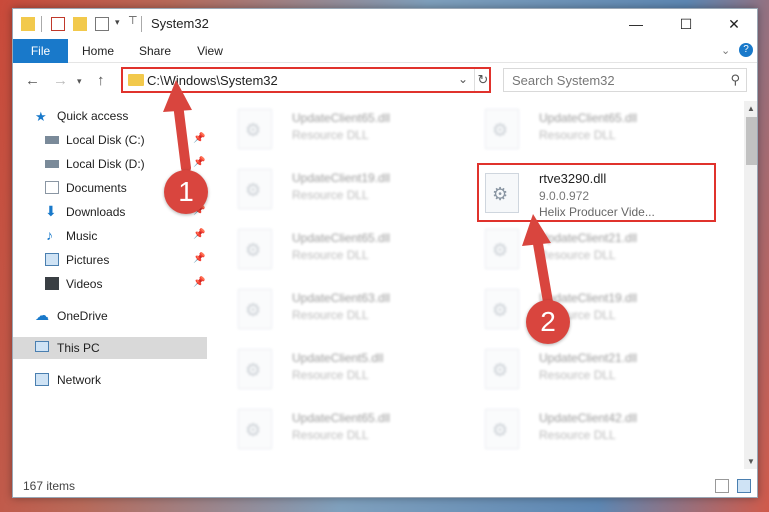 The height and width of the screenshot is (512, 769). Describe the element at coordinates (40, 51) in the screenshot. I see `tab-file: File` at that location.